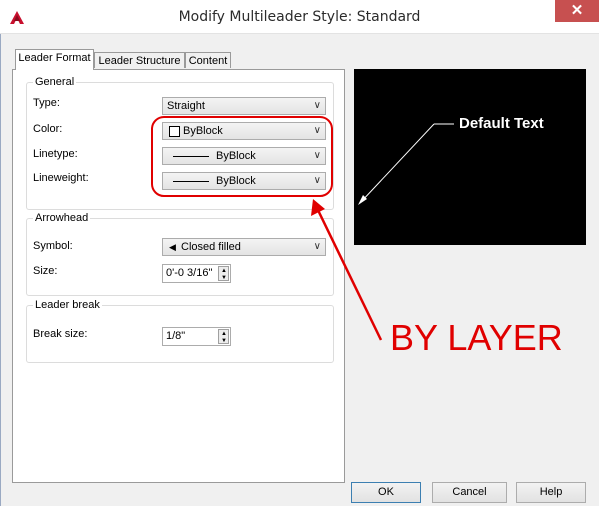 This screenshot has height=506, width=599. What do you see at coordinates (55, 82) in the screenshot?
I see `general-legend: General` at bounding box center [55, 82].